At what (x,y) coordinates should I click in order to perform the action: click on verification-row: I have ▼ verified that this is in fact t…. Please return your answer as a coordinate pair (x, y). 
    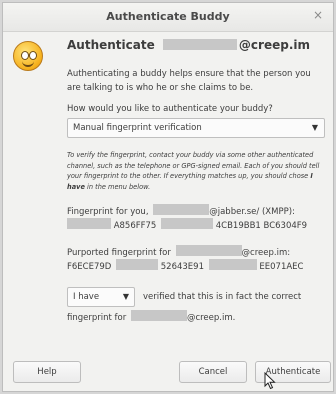
    Looking at the image, I should click on (196, 306).